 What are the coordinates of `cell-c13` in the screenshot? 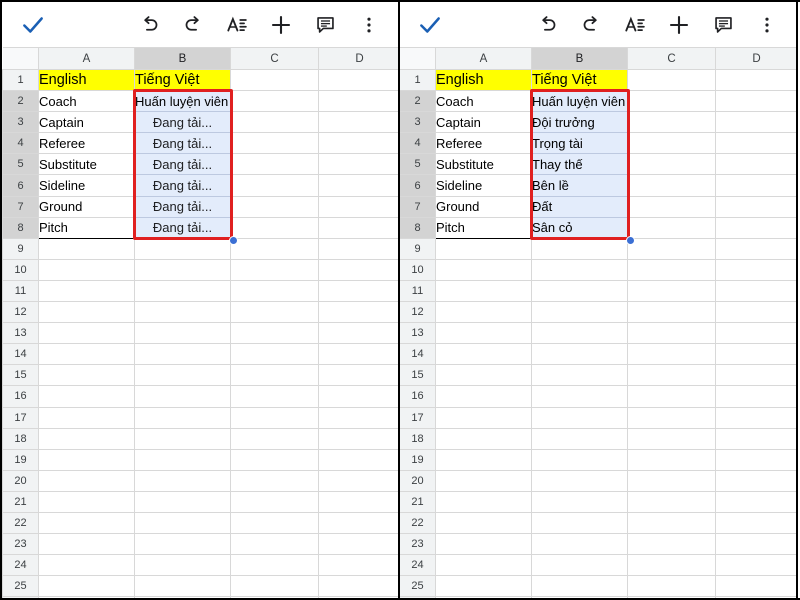 It's located at (671, 333).